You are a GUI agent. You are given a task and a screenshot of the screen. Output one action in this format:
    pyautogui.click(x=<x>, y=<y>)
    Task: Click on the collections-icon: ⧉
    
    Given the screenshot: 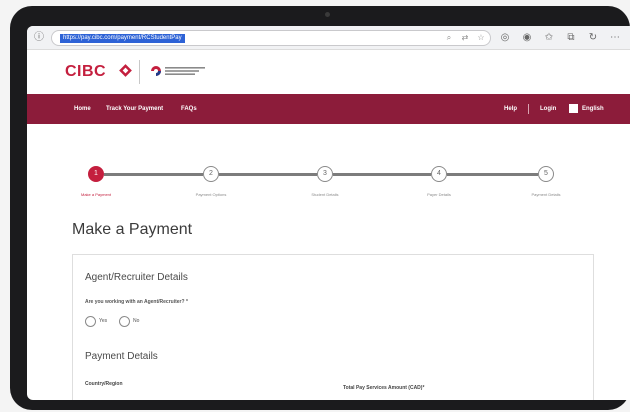 What is the action you would take?
    pyautogui.click(x=571, y=38)
    